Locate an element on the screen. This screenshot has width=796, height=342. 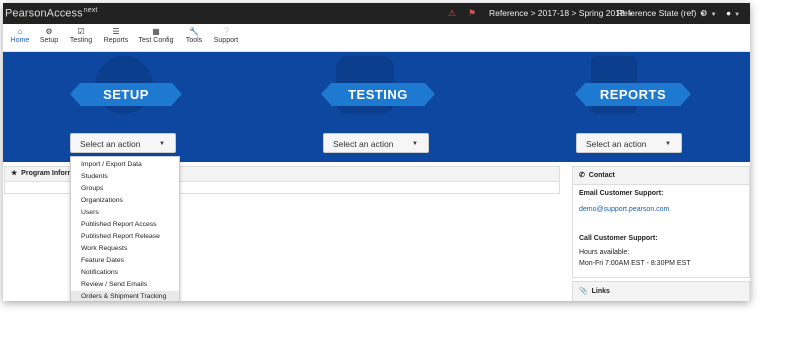
support-email-link: demo@support.pearson.com is located at coordinates (624, 209).